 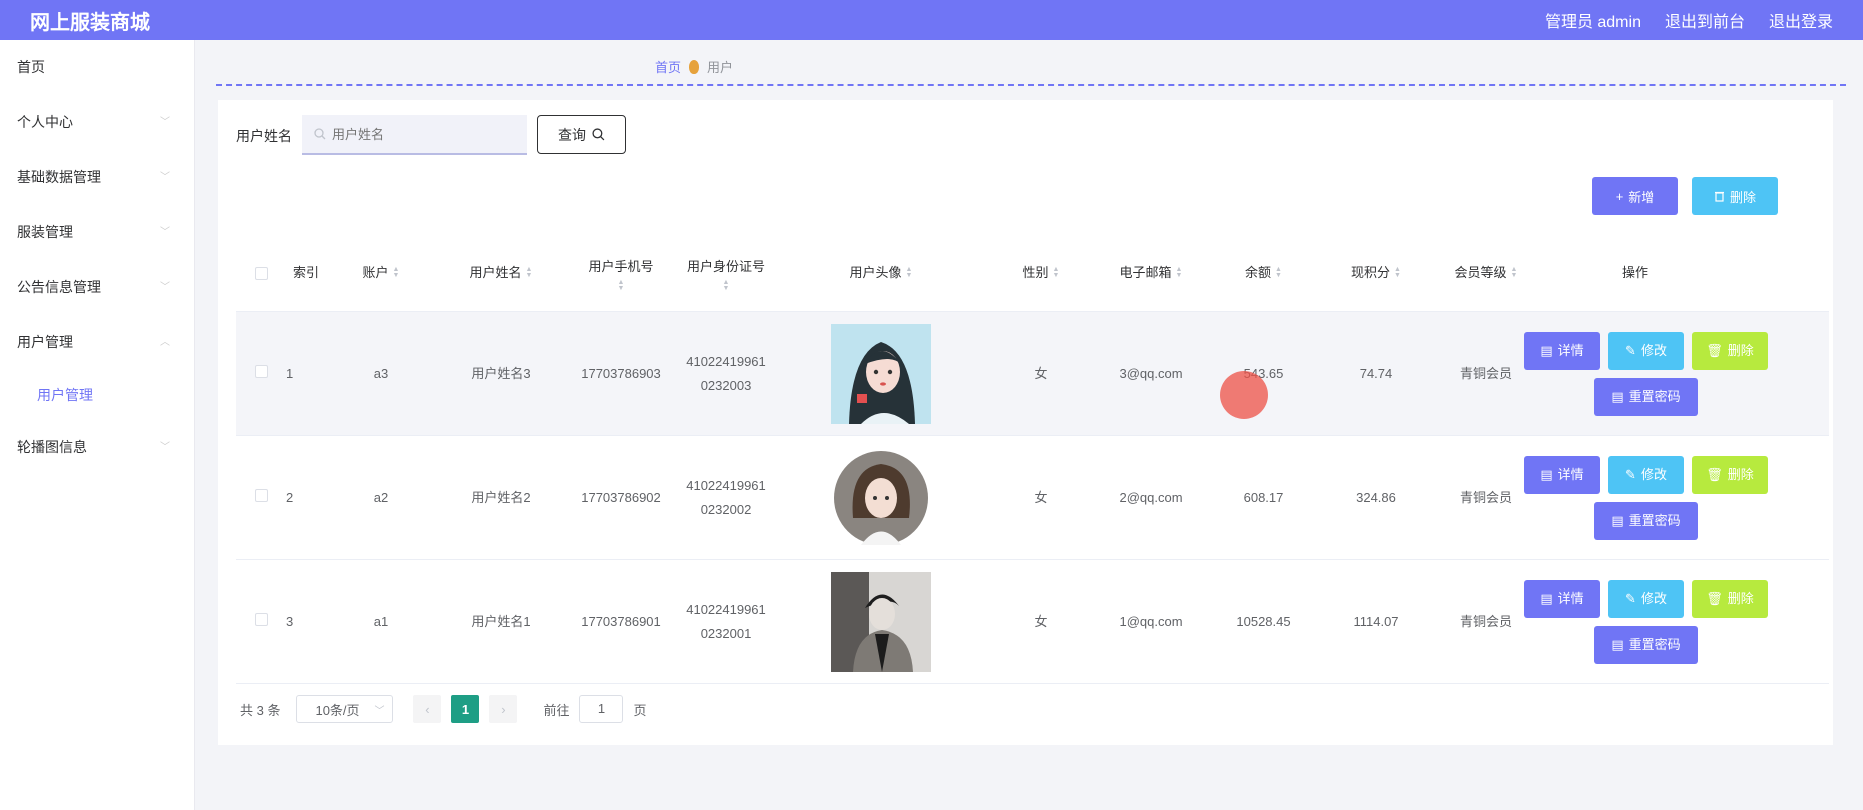 I want to click on sidebar-item-basic-data: 基础数据管理 ﹀, so click(x=97, y=177).